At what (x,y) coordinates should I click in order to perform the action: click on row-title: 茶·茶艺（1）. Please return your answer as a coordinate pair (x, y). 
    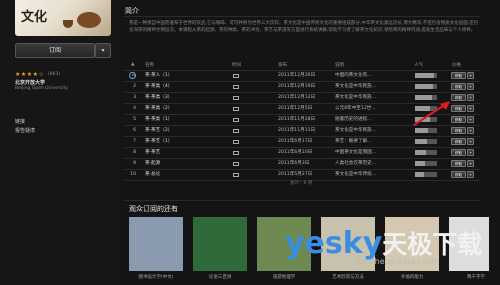
    Looking at the image, I should click on (180, 142).